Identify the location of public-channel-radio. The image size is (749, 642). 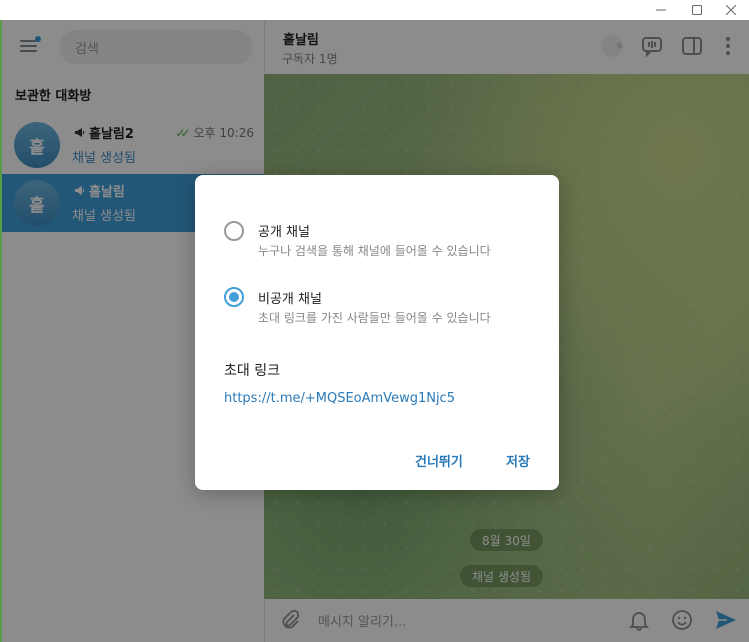
(234, 231).